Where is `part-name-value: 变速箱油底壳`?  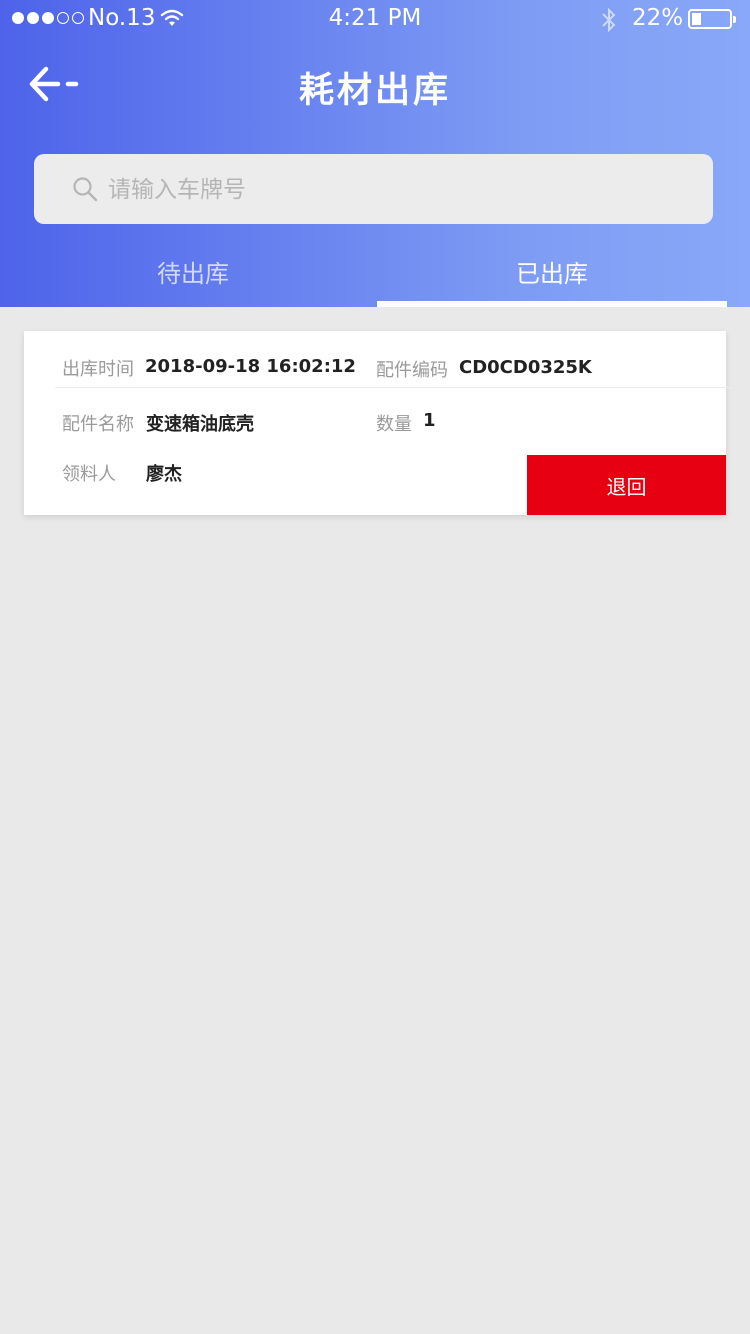
part-name-value: 变速箱油底壳 is located at coordinates (200, 424).